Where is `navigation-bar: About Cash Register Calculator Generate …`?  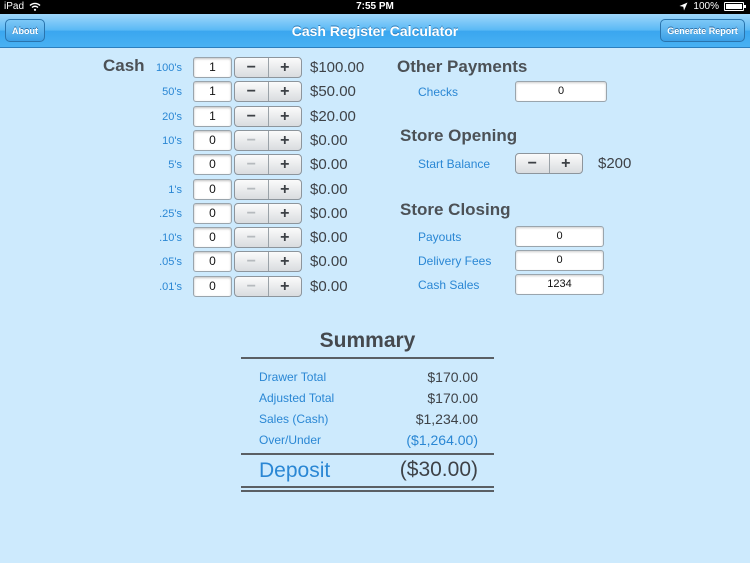
navigation-bar: About Cash Register Calculator Generate … is located at coordinates (375, 31).